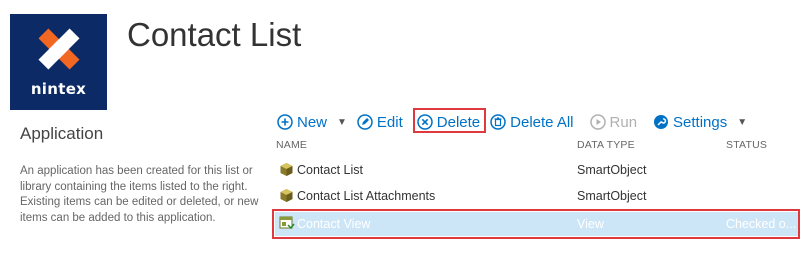 The width and height of the screenshot is (801, 261). Describe the element at coordinates (366, 196) in the screenshot. I see `row-name: Contact List Attachments` at that location.